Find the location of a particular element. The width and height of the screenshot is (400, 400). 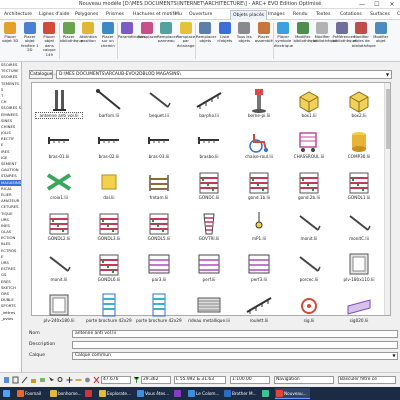

cursor-icon is located at coordinates (51, 380).